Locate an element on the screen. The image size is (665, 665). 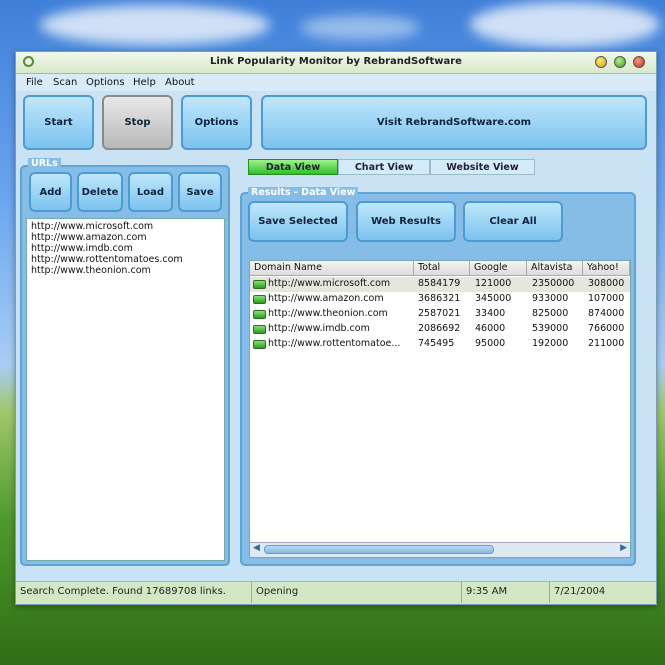
column-header-domain: Domain Name is located at coordinates (332, 268).